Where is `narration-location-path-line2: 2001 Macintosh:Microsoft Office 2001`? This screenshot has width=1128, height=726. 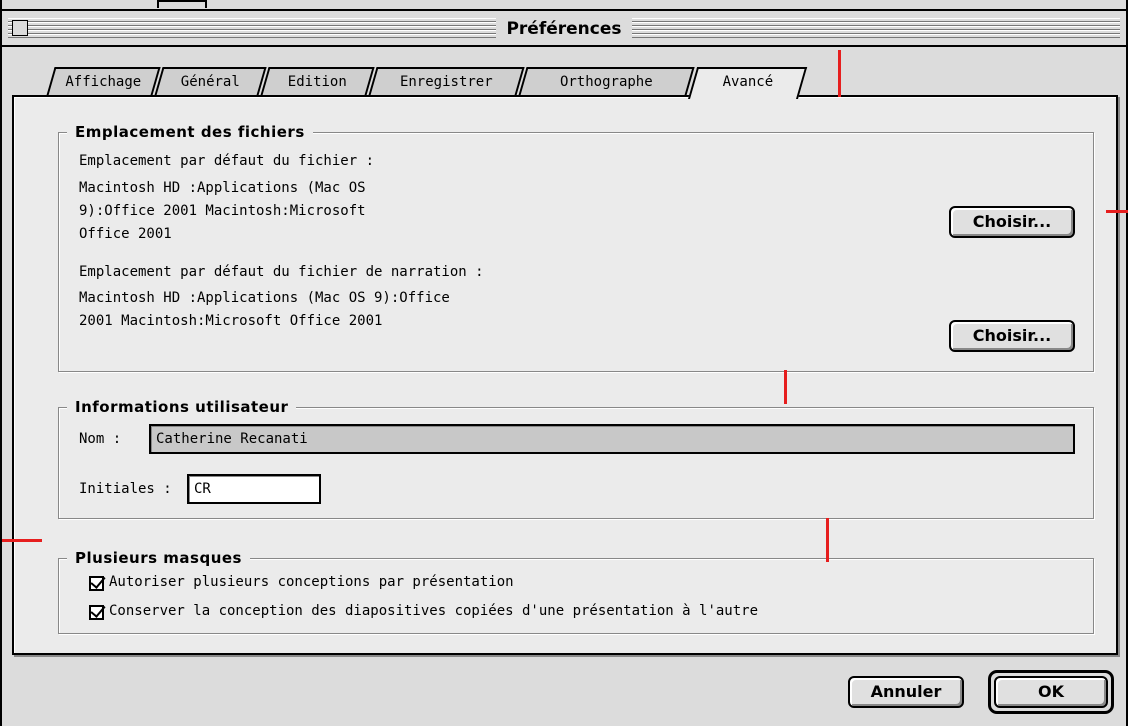 narration-location-path-line2: 2001 Macintosh:Microsoft Office 2001 is located at coordinates (231, 321).